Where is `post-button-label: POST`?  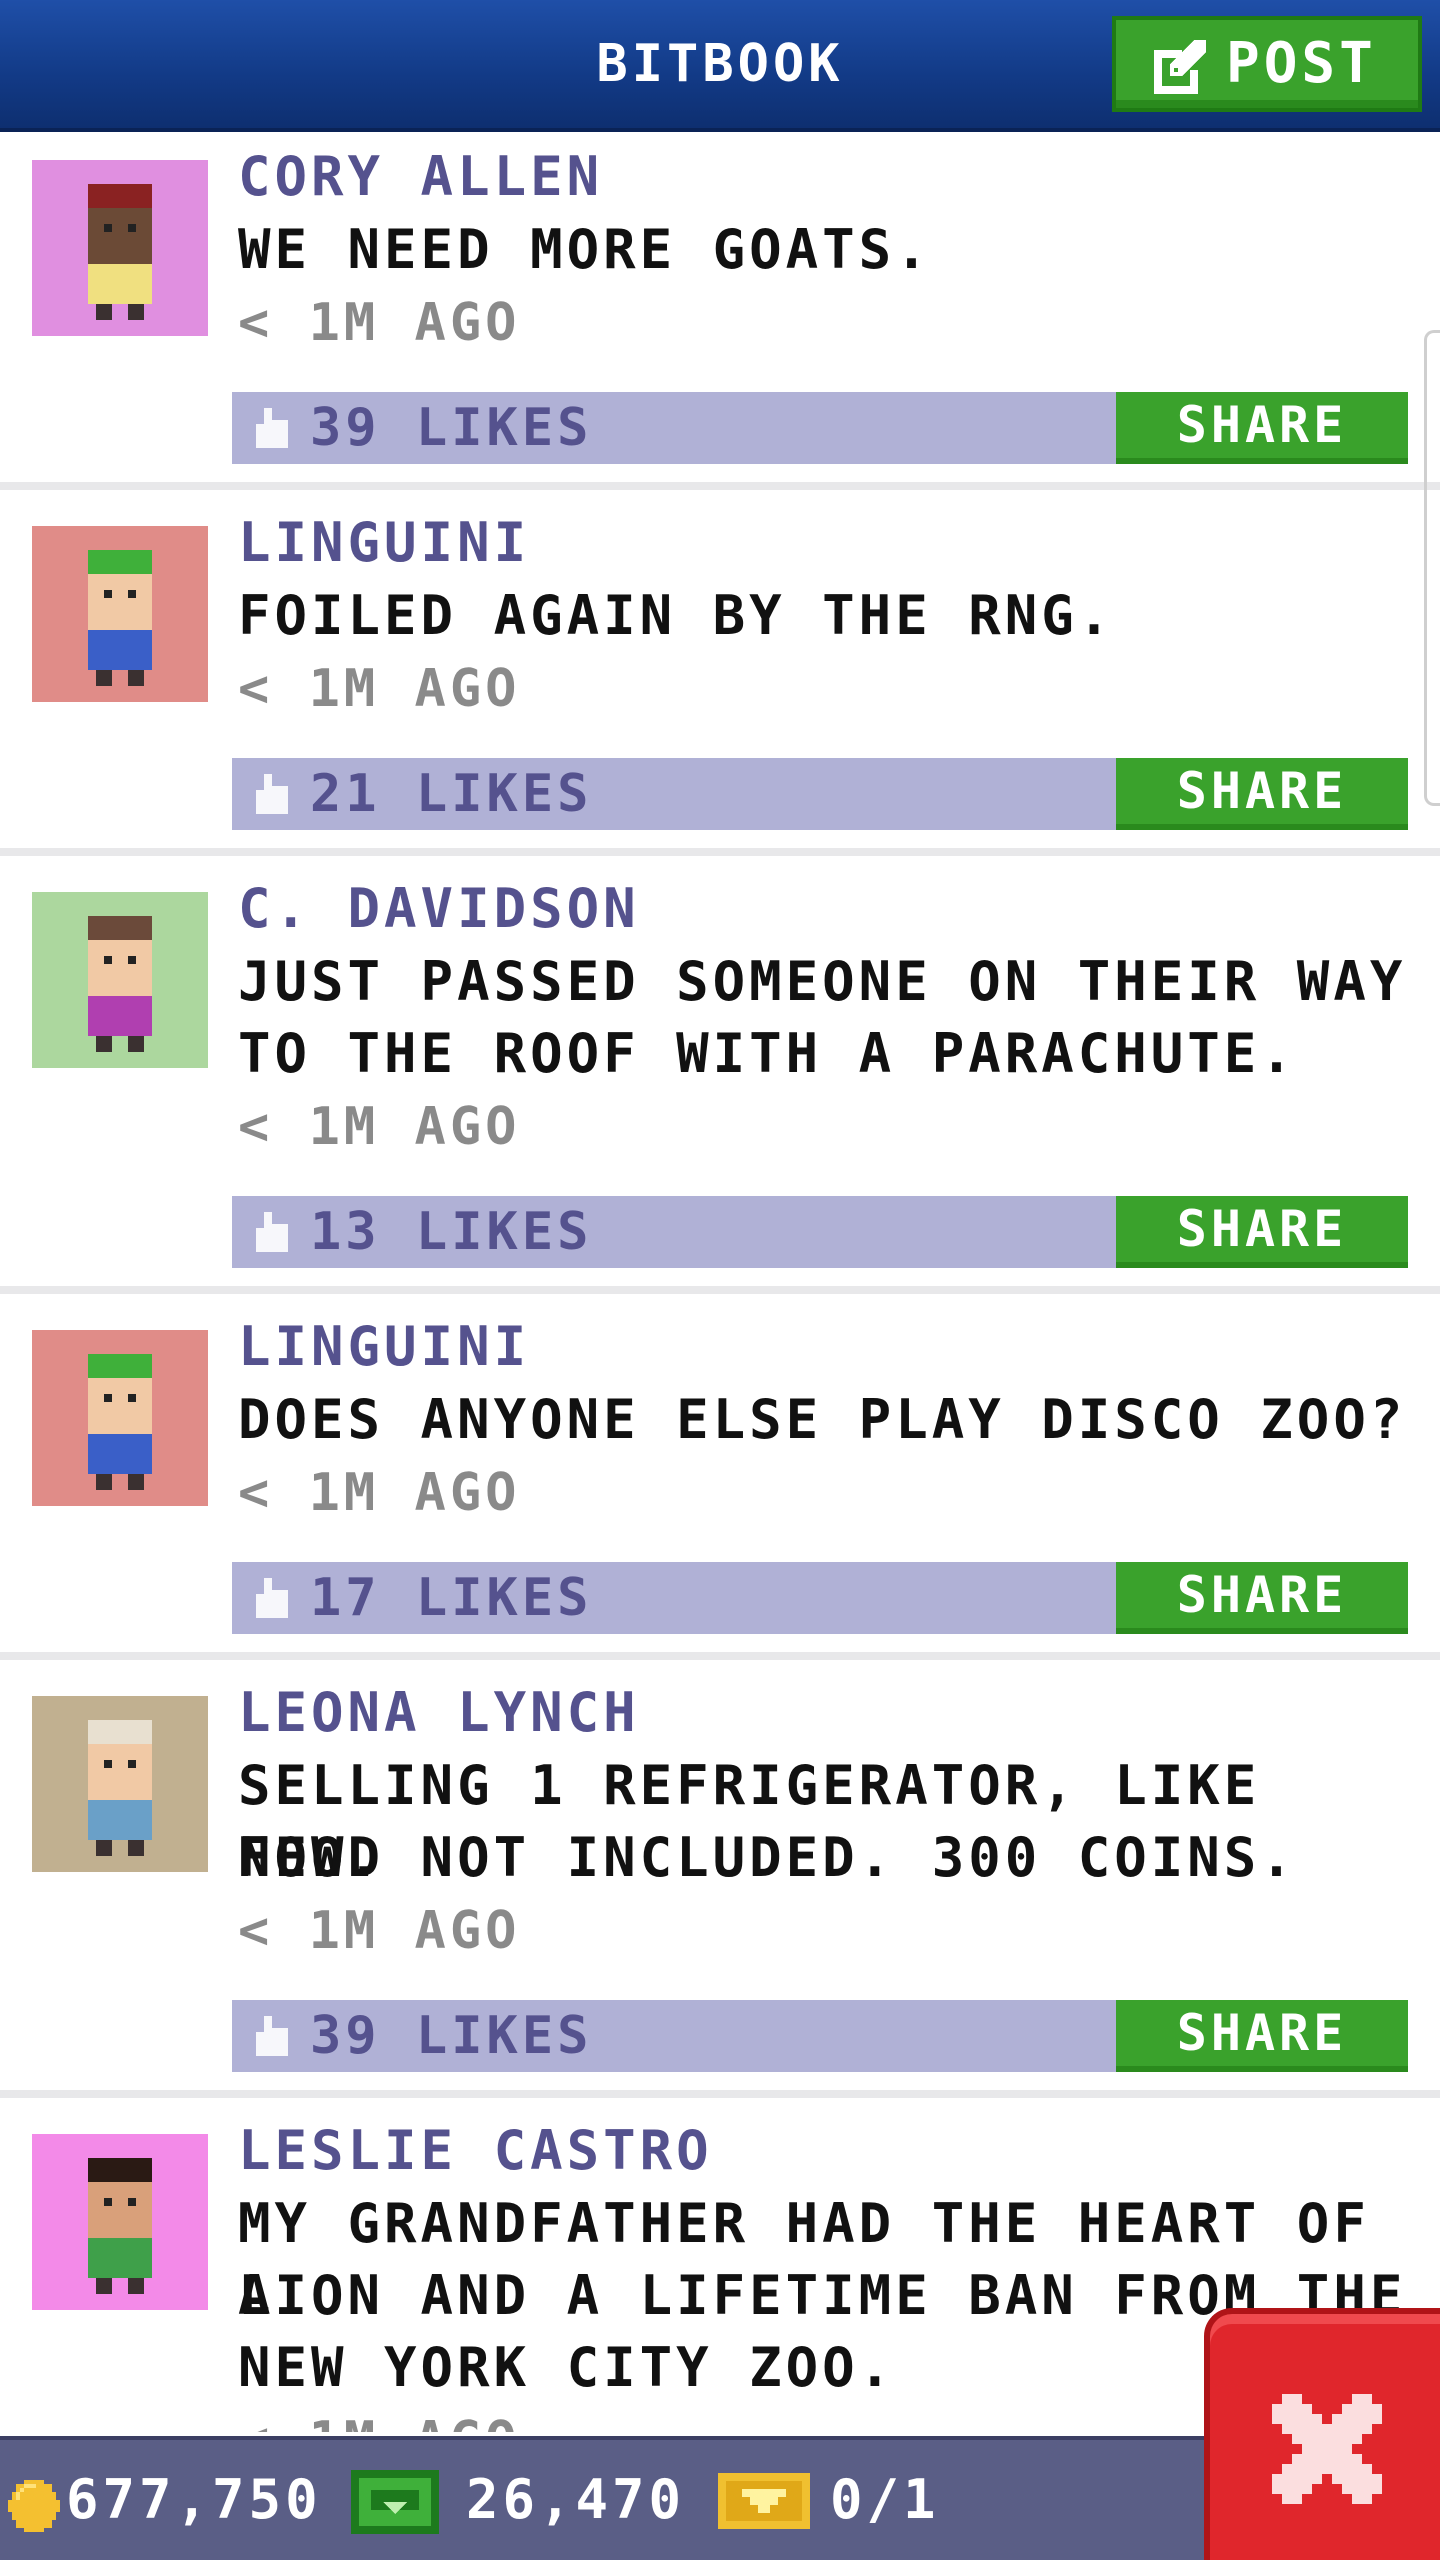 post-button-label: POST is located at coordinates (1301, 63).